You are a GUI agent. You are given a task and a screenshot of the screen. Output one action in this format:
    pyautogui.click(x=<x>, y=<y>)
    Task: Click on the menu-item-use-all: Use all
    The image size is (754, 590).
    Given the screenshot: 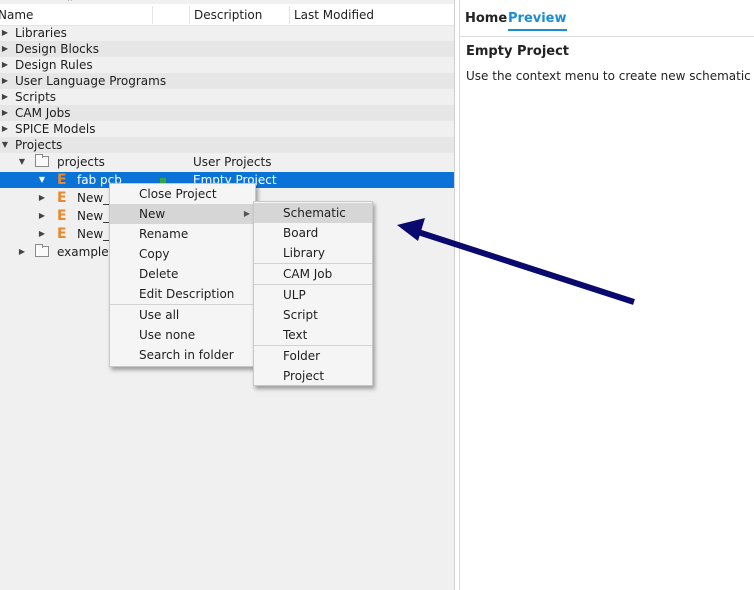 What is the action you would take?
    pyautogui.click(x=182, y=315)
    